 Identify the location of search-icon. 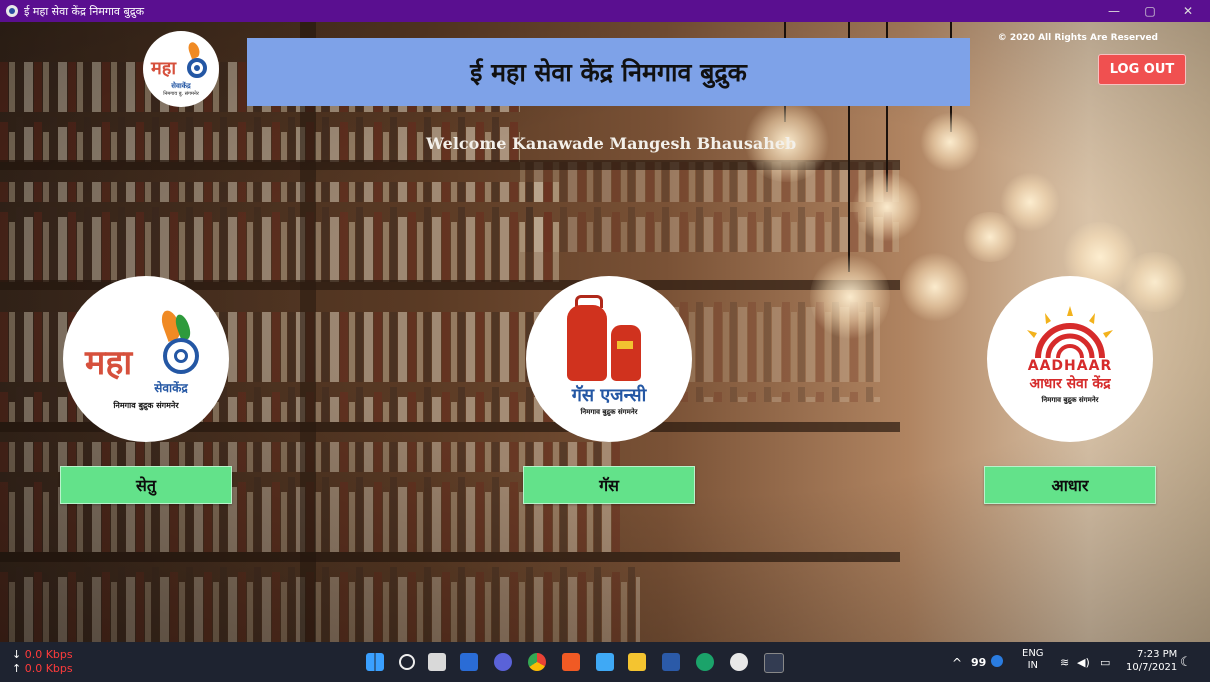
(407, 662).